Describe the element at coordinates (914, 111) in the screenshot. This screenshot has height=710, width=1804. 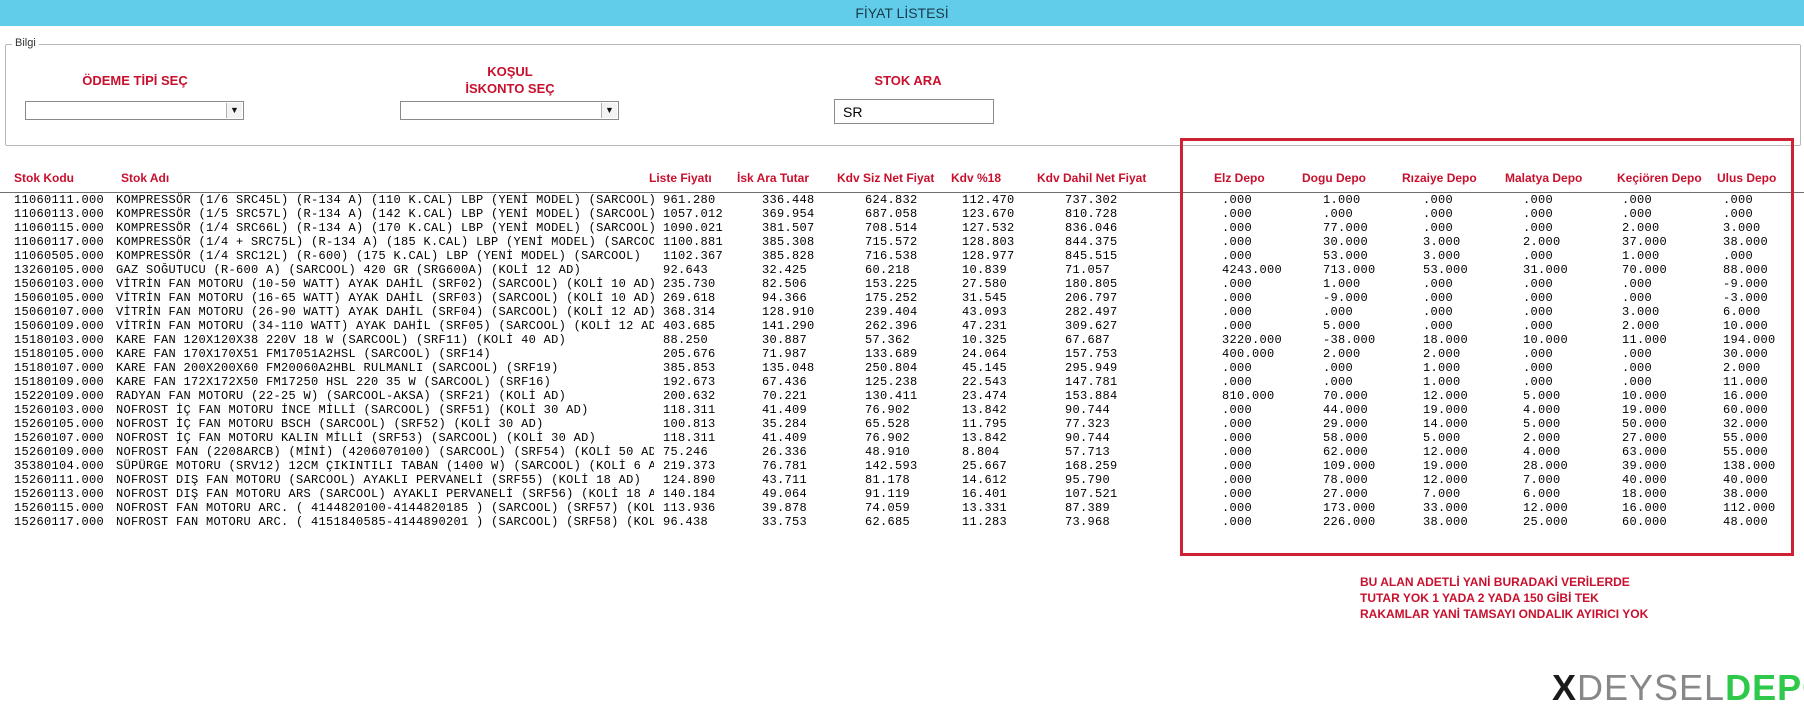
I see `stock-search-input` at that location.